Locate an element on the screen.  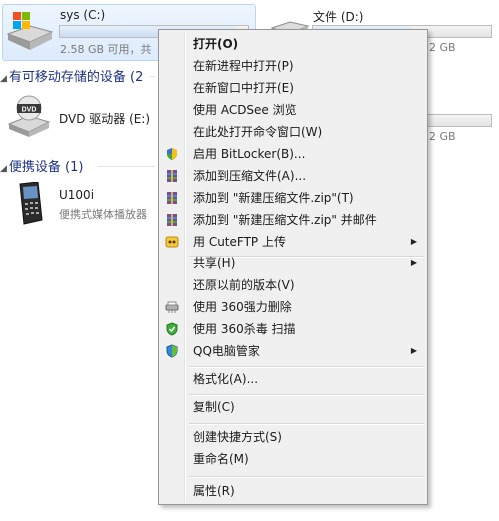
device-u100i: U100i 便携式媒体播放器 is located at coordinates (80, 205).